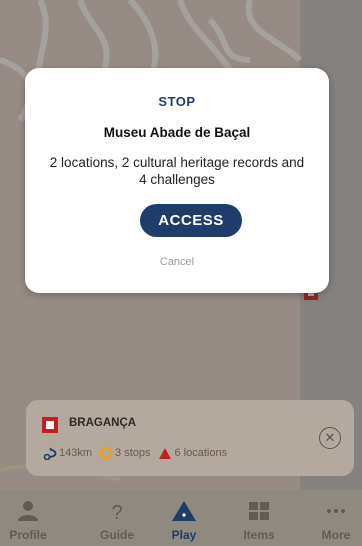 The image size is (362, 546). Describe the element at coordinates (106, 453) in the screenshot. I see `stop-circle-icon` at that location.